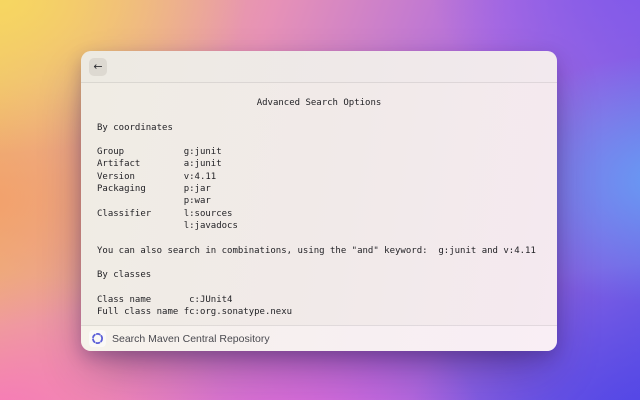 This screenshot has height=400, width=640. I want to click on section-heading-classes: By classes, so click(124, 275).